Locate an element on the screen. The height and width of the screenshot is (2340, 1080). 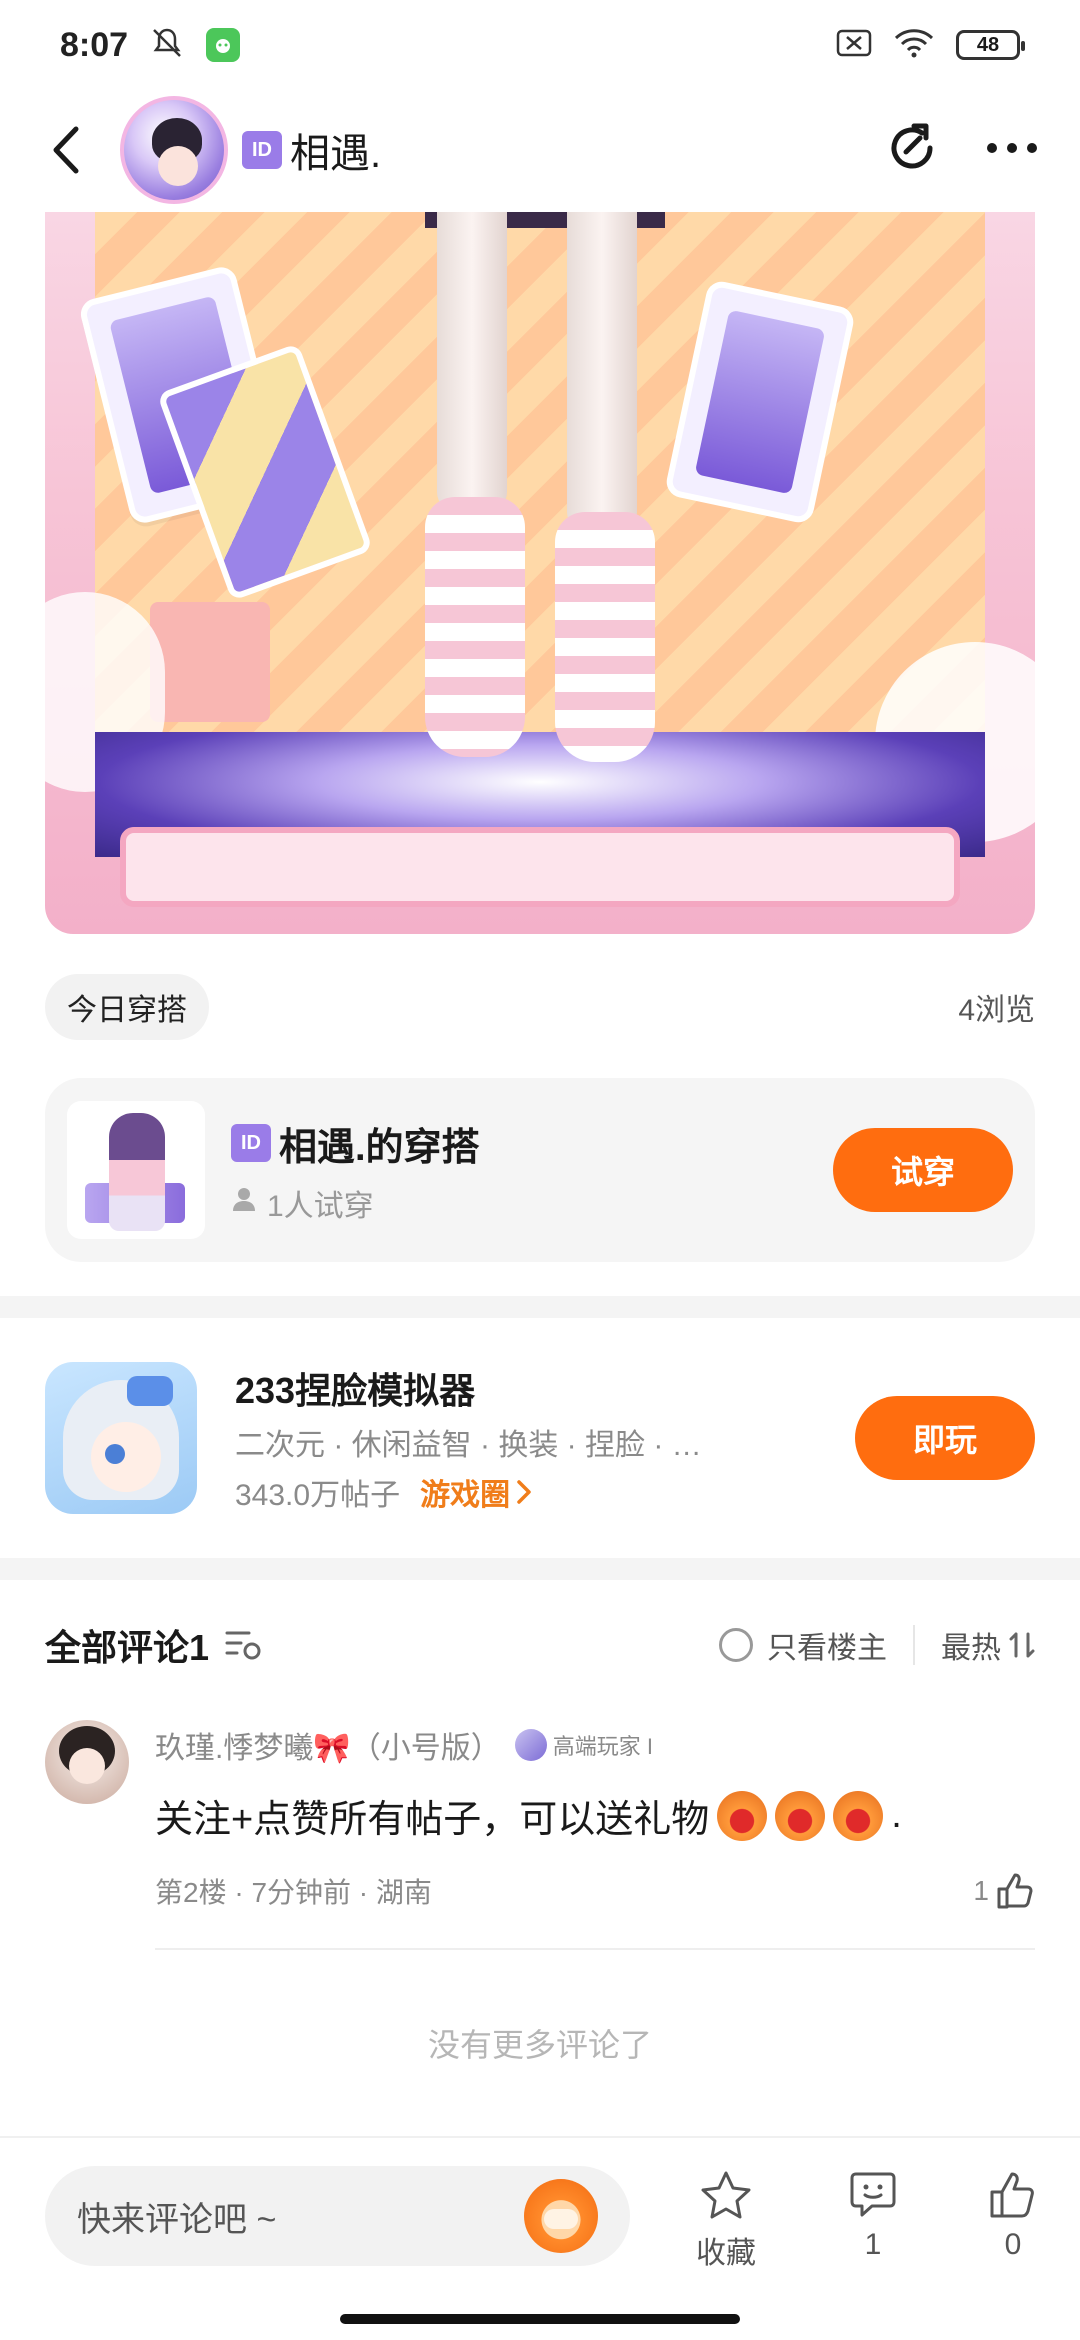
topic-tag: 今日穿搭 is located at coordinates (127, 1007).